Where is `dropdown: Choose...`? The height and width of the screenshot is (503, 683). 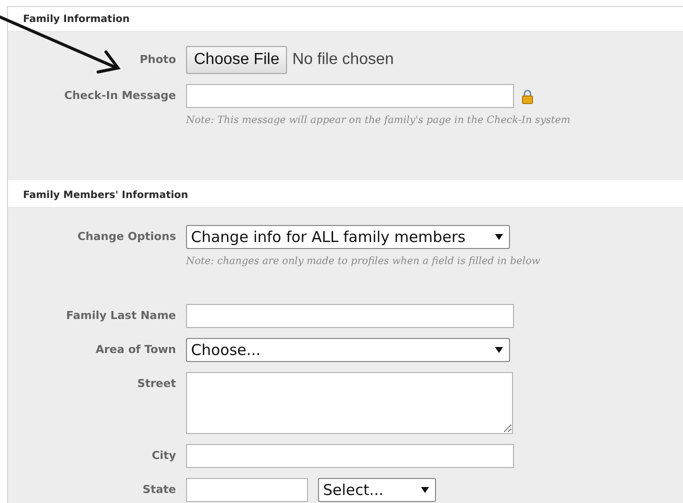 dropdown: Choose... is located at coordinates (348, 350).